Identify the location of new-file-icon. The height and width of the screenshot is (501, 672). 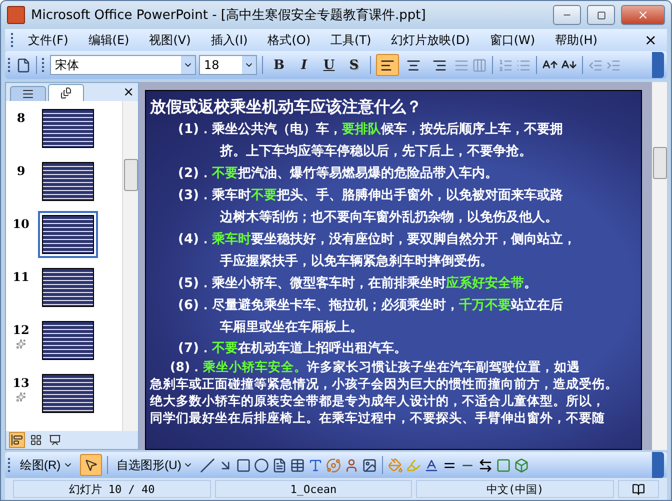
(23, 65).